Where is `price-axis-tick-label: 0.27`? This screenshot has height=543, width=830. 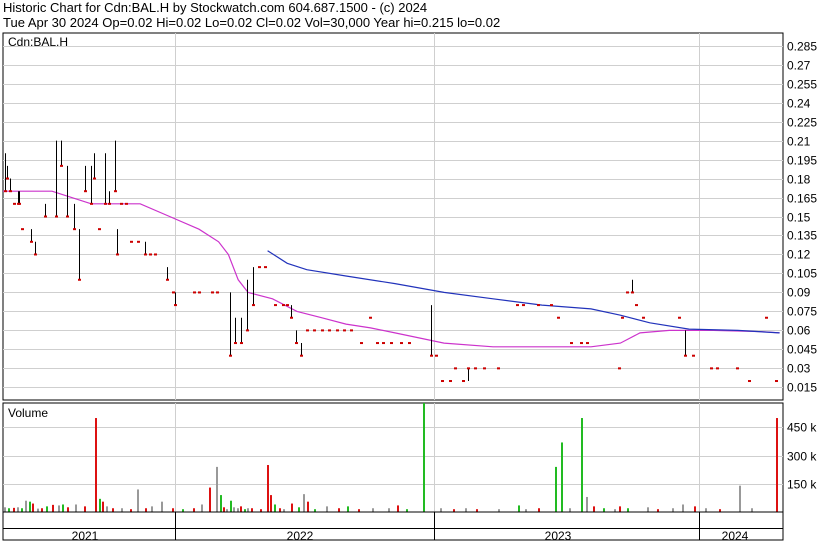 price-axis-tick-label: 0.27 is located at coordinates (799, 66).